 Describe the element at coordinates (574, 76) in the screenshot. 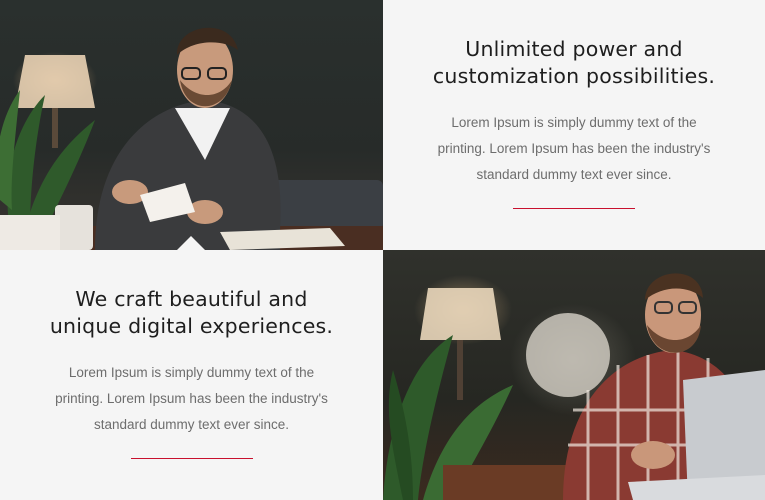

I see `heading-line: customization possibilities.` at that location.